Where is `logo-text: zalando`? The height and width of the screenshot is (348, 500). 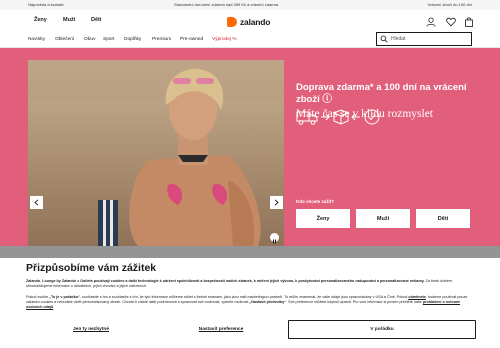 logo-text: zalando is located at coordinates (255, 21).